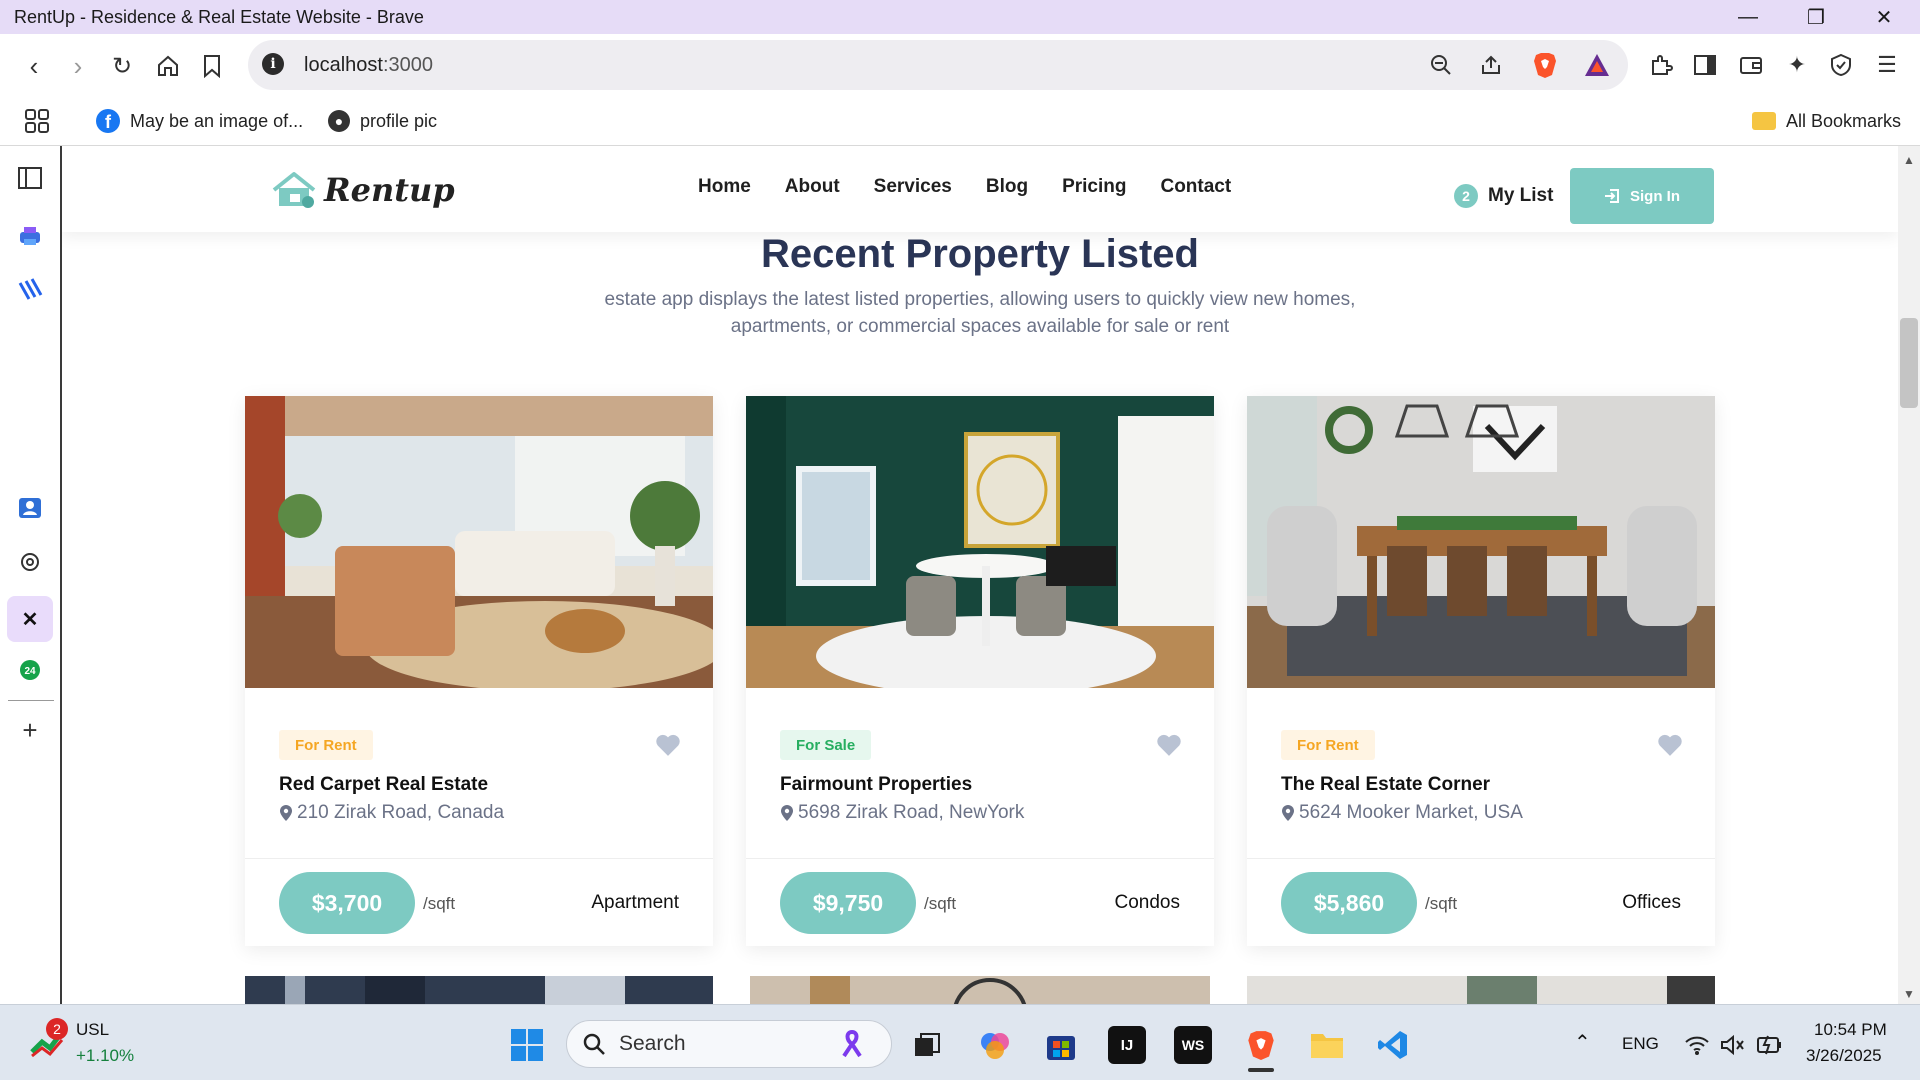  Describe the element at coordinates (343, 64) in the screenshot. I see `url-host: localhost` at that location.